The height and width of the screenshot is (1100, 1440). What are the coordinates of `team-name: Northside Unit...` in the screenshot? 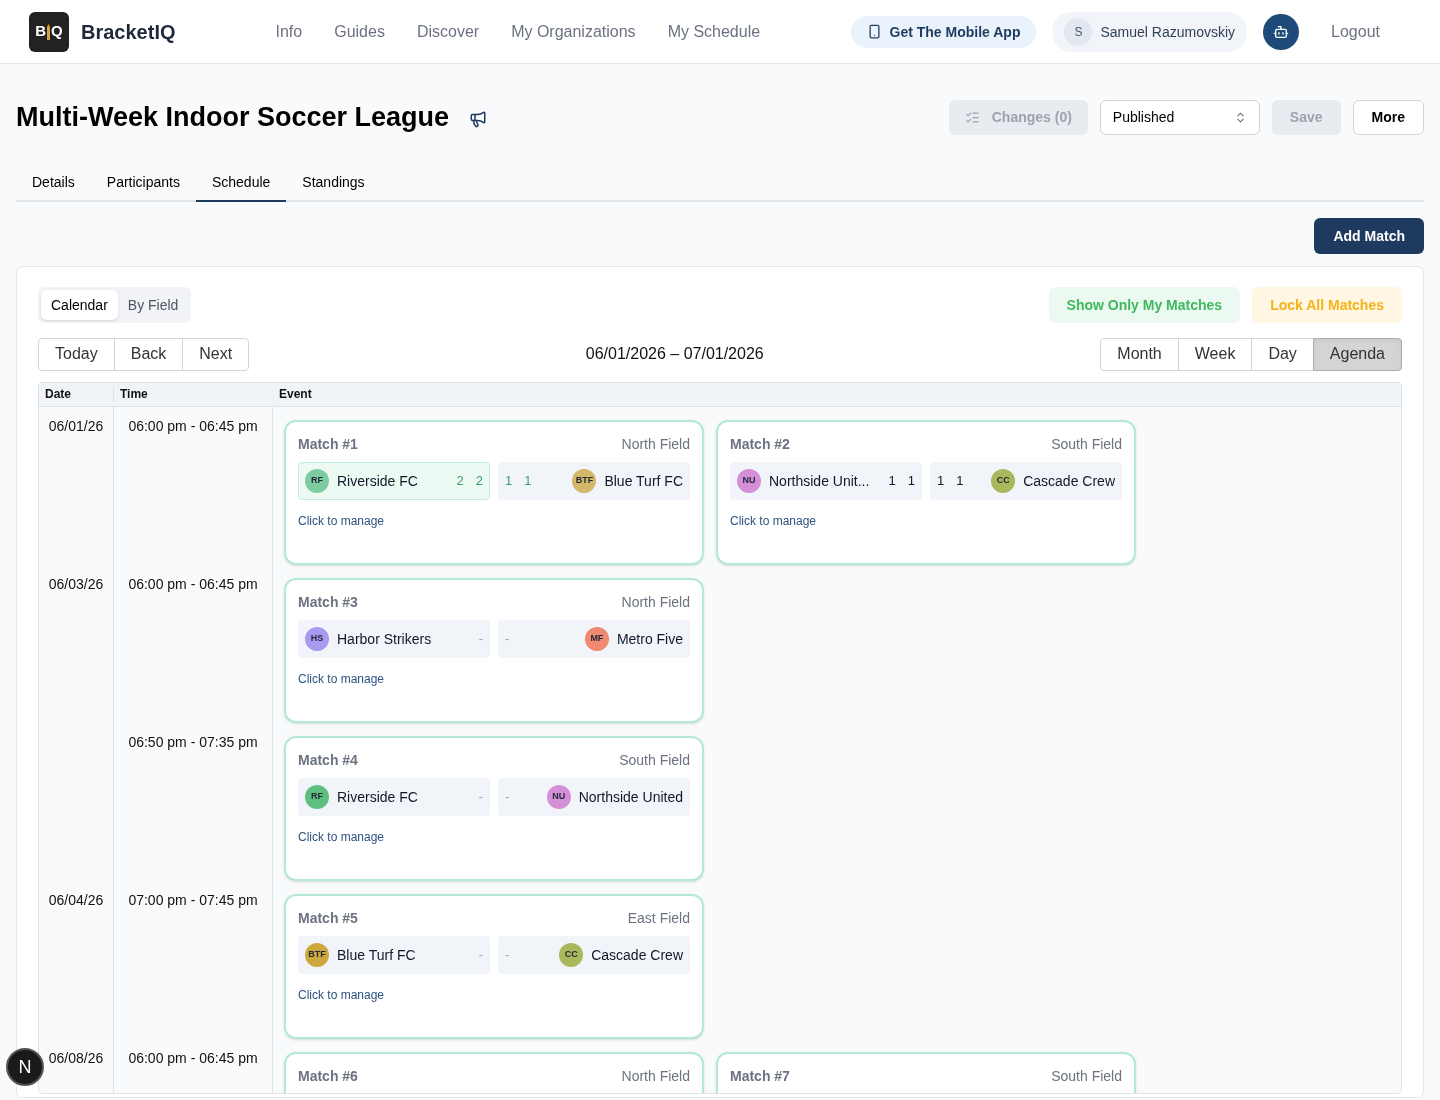 It's located at (819, 481).